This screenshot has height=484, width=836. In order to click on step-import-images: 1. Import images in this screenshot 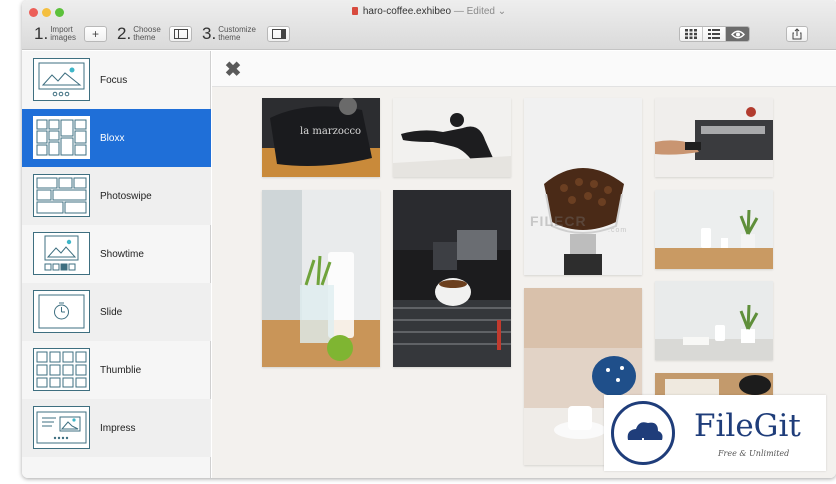, I will do `click(59, 34)`.